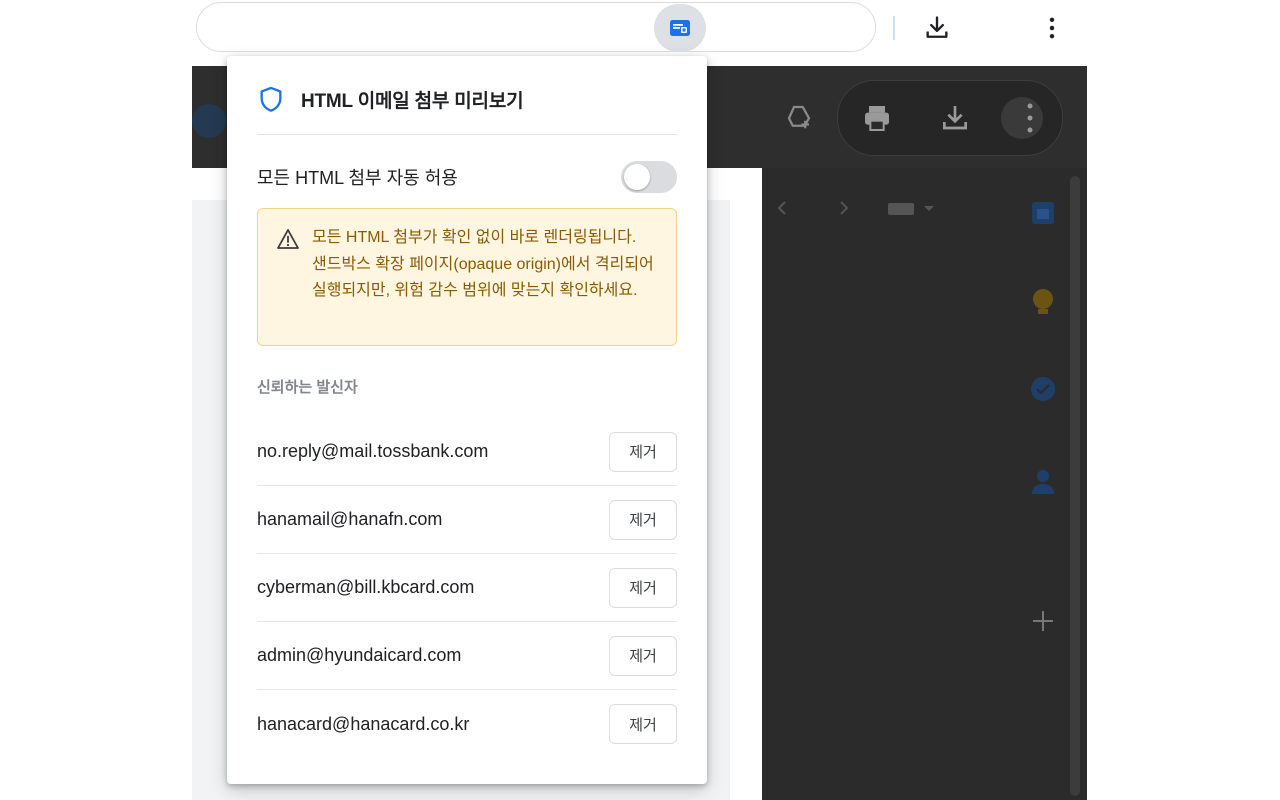 This screenshot has height=800, width=1280. I want to click on add-to-drive-icon, so click(799, 117).